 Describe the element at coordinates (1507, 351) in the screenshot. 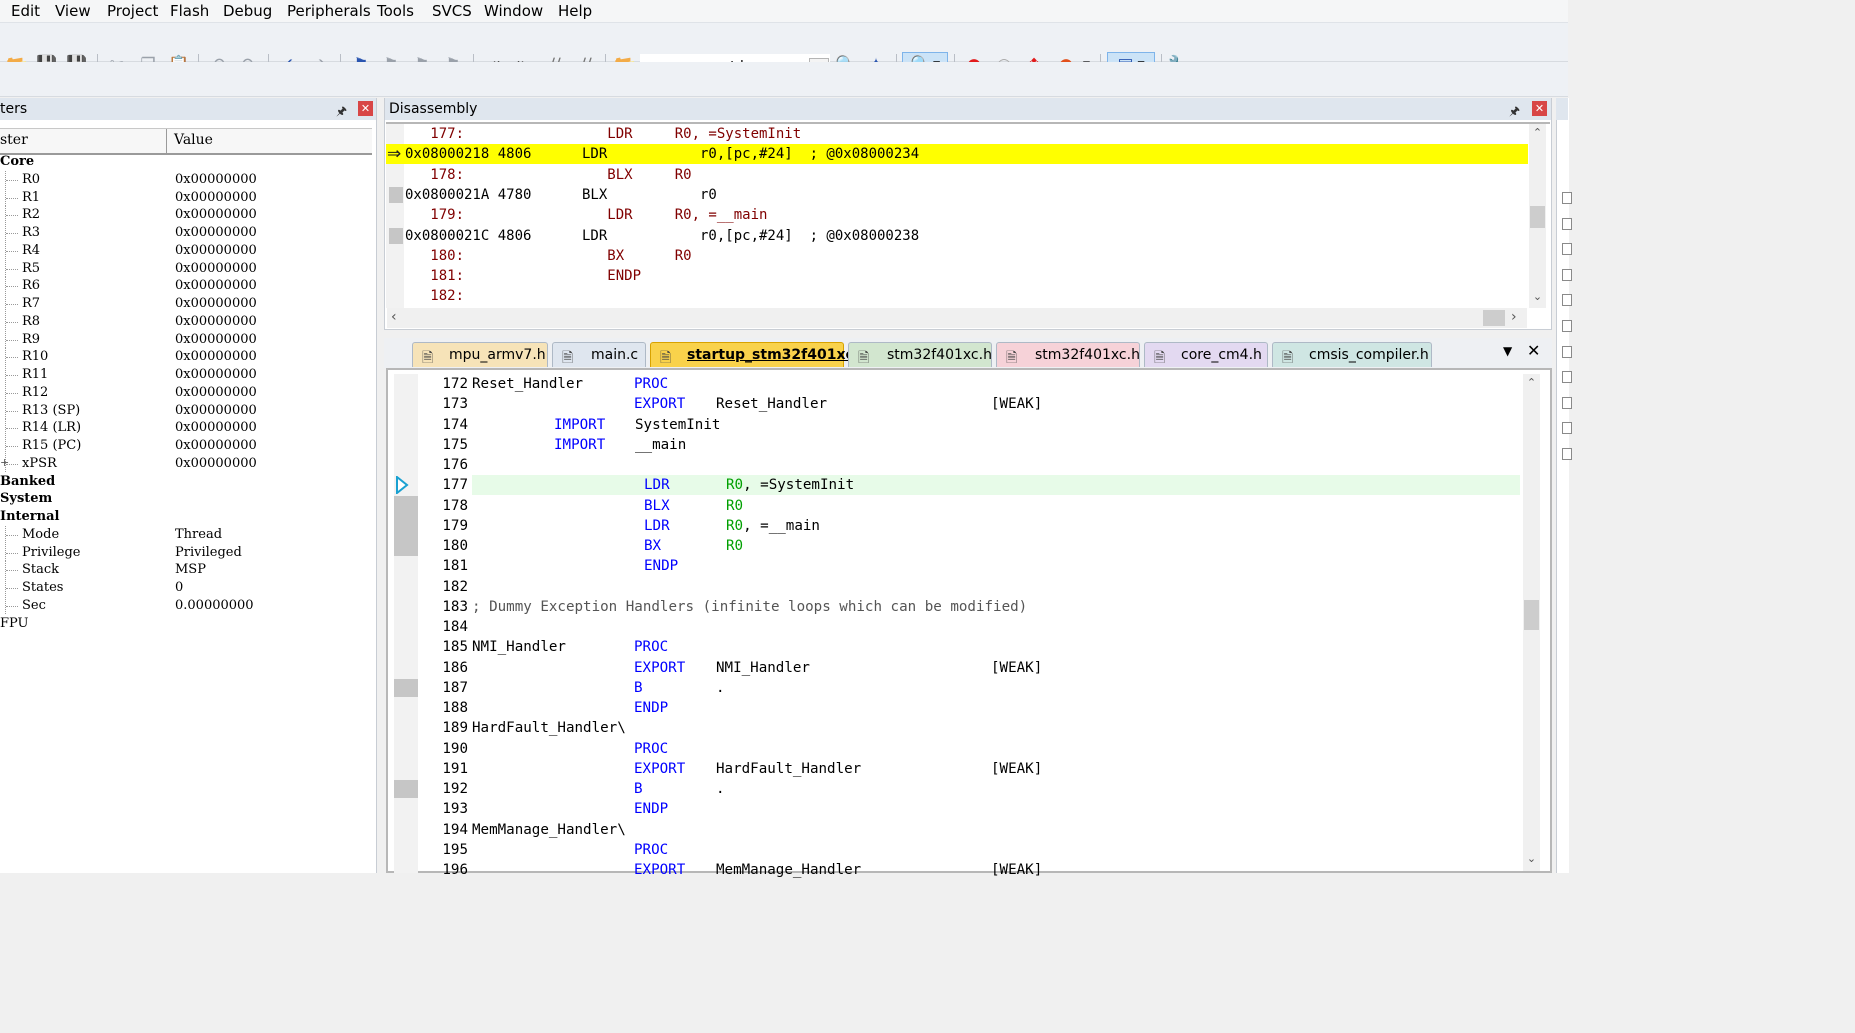

I see `tab-list-dropdown-icon: ▼` at that location.